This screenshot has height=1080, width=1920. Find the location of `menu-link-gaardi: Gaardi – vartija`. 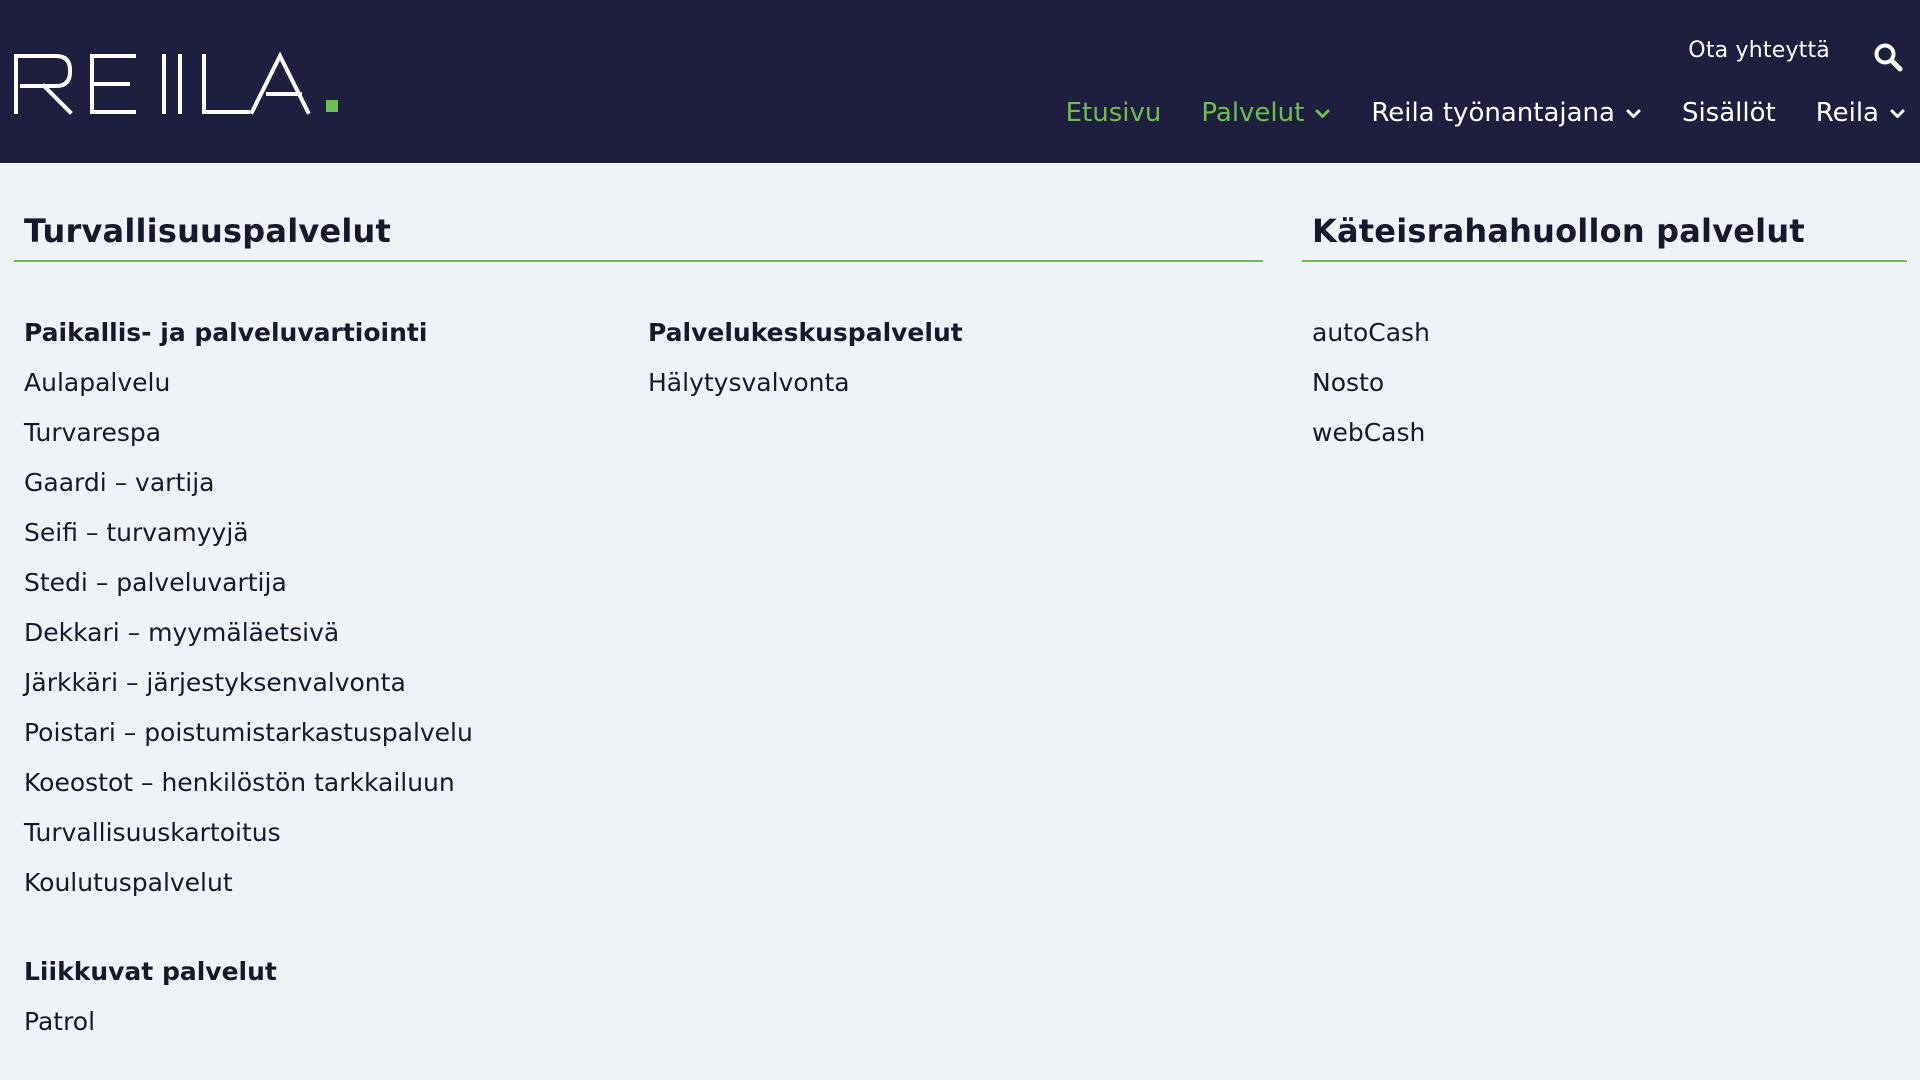

menu-link-gaardi: Gaardi – vartija is located at coordinates (248, 483).